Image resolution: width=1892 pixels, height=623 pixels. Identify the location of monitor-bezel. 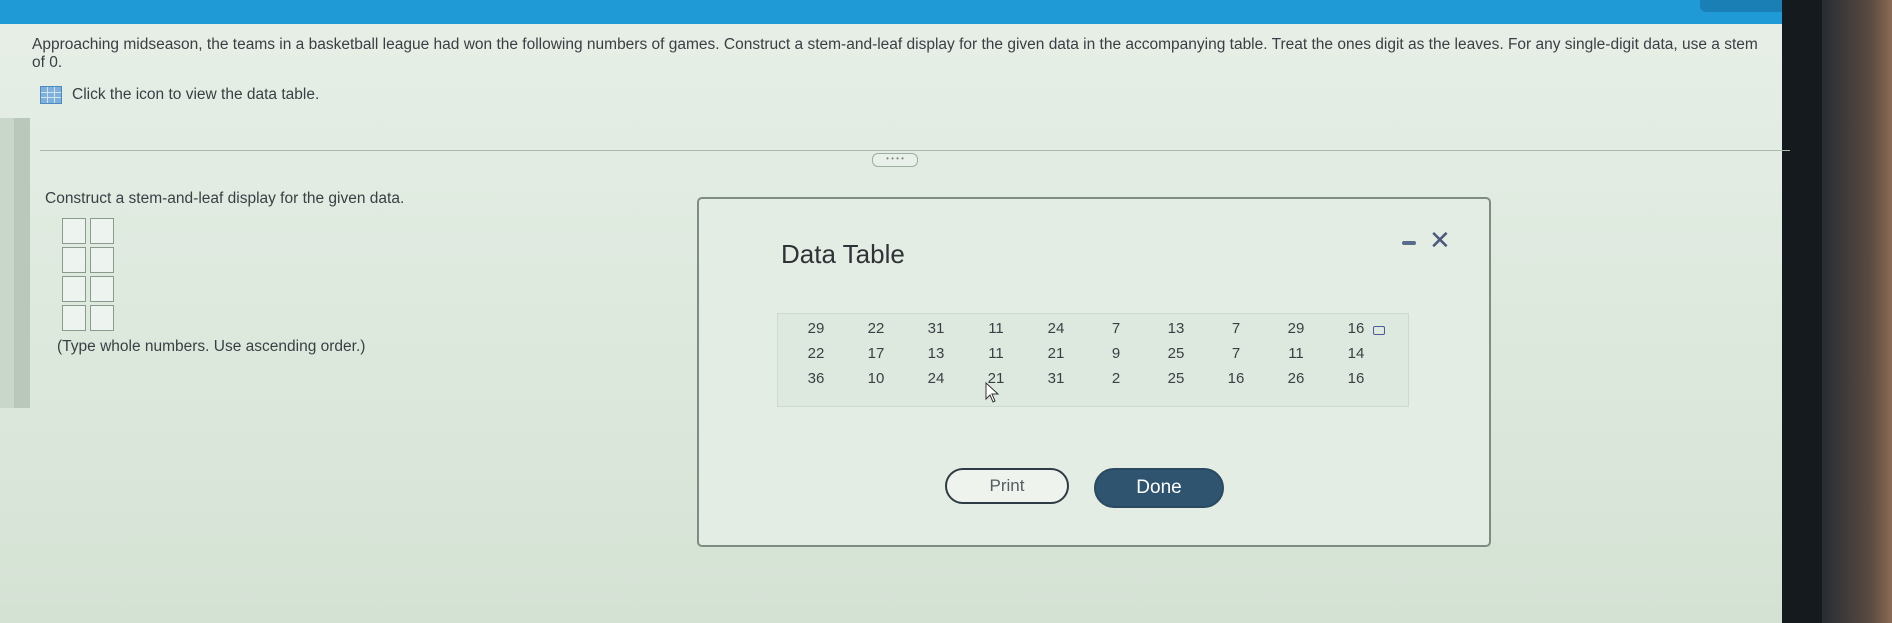
(1837, 311).